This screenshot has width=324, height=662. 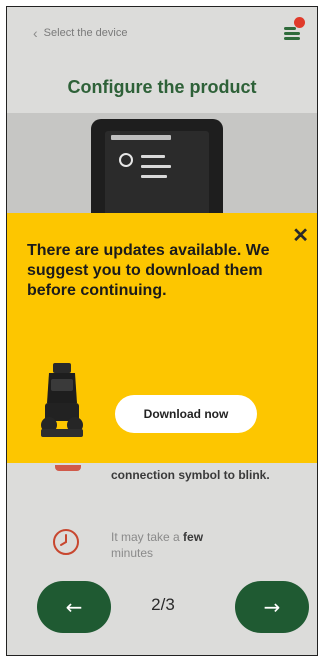 I want to click on arrow-left-icon: ←, so click(x=74, y=607).